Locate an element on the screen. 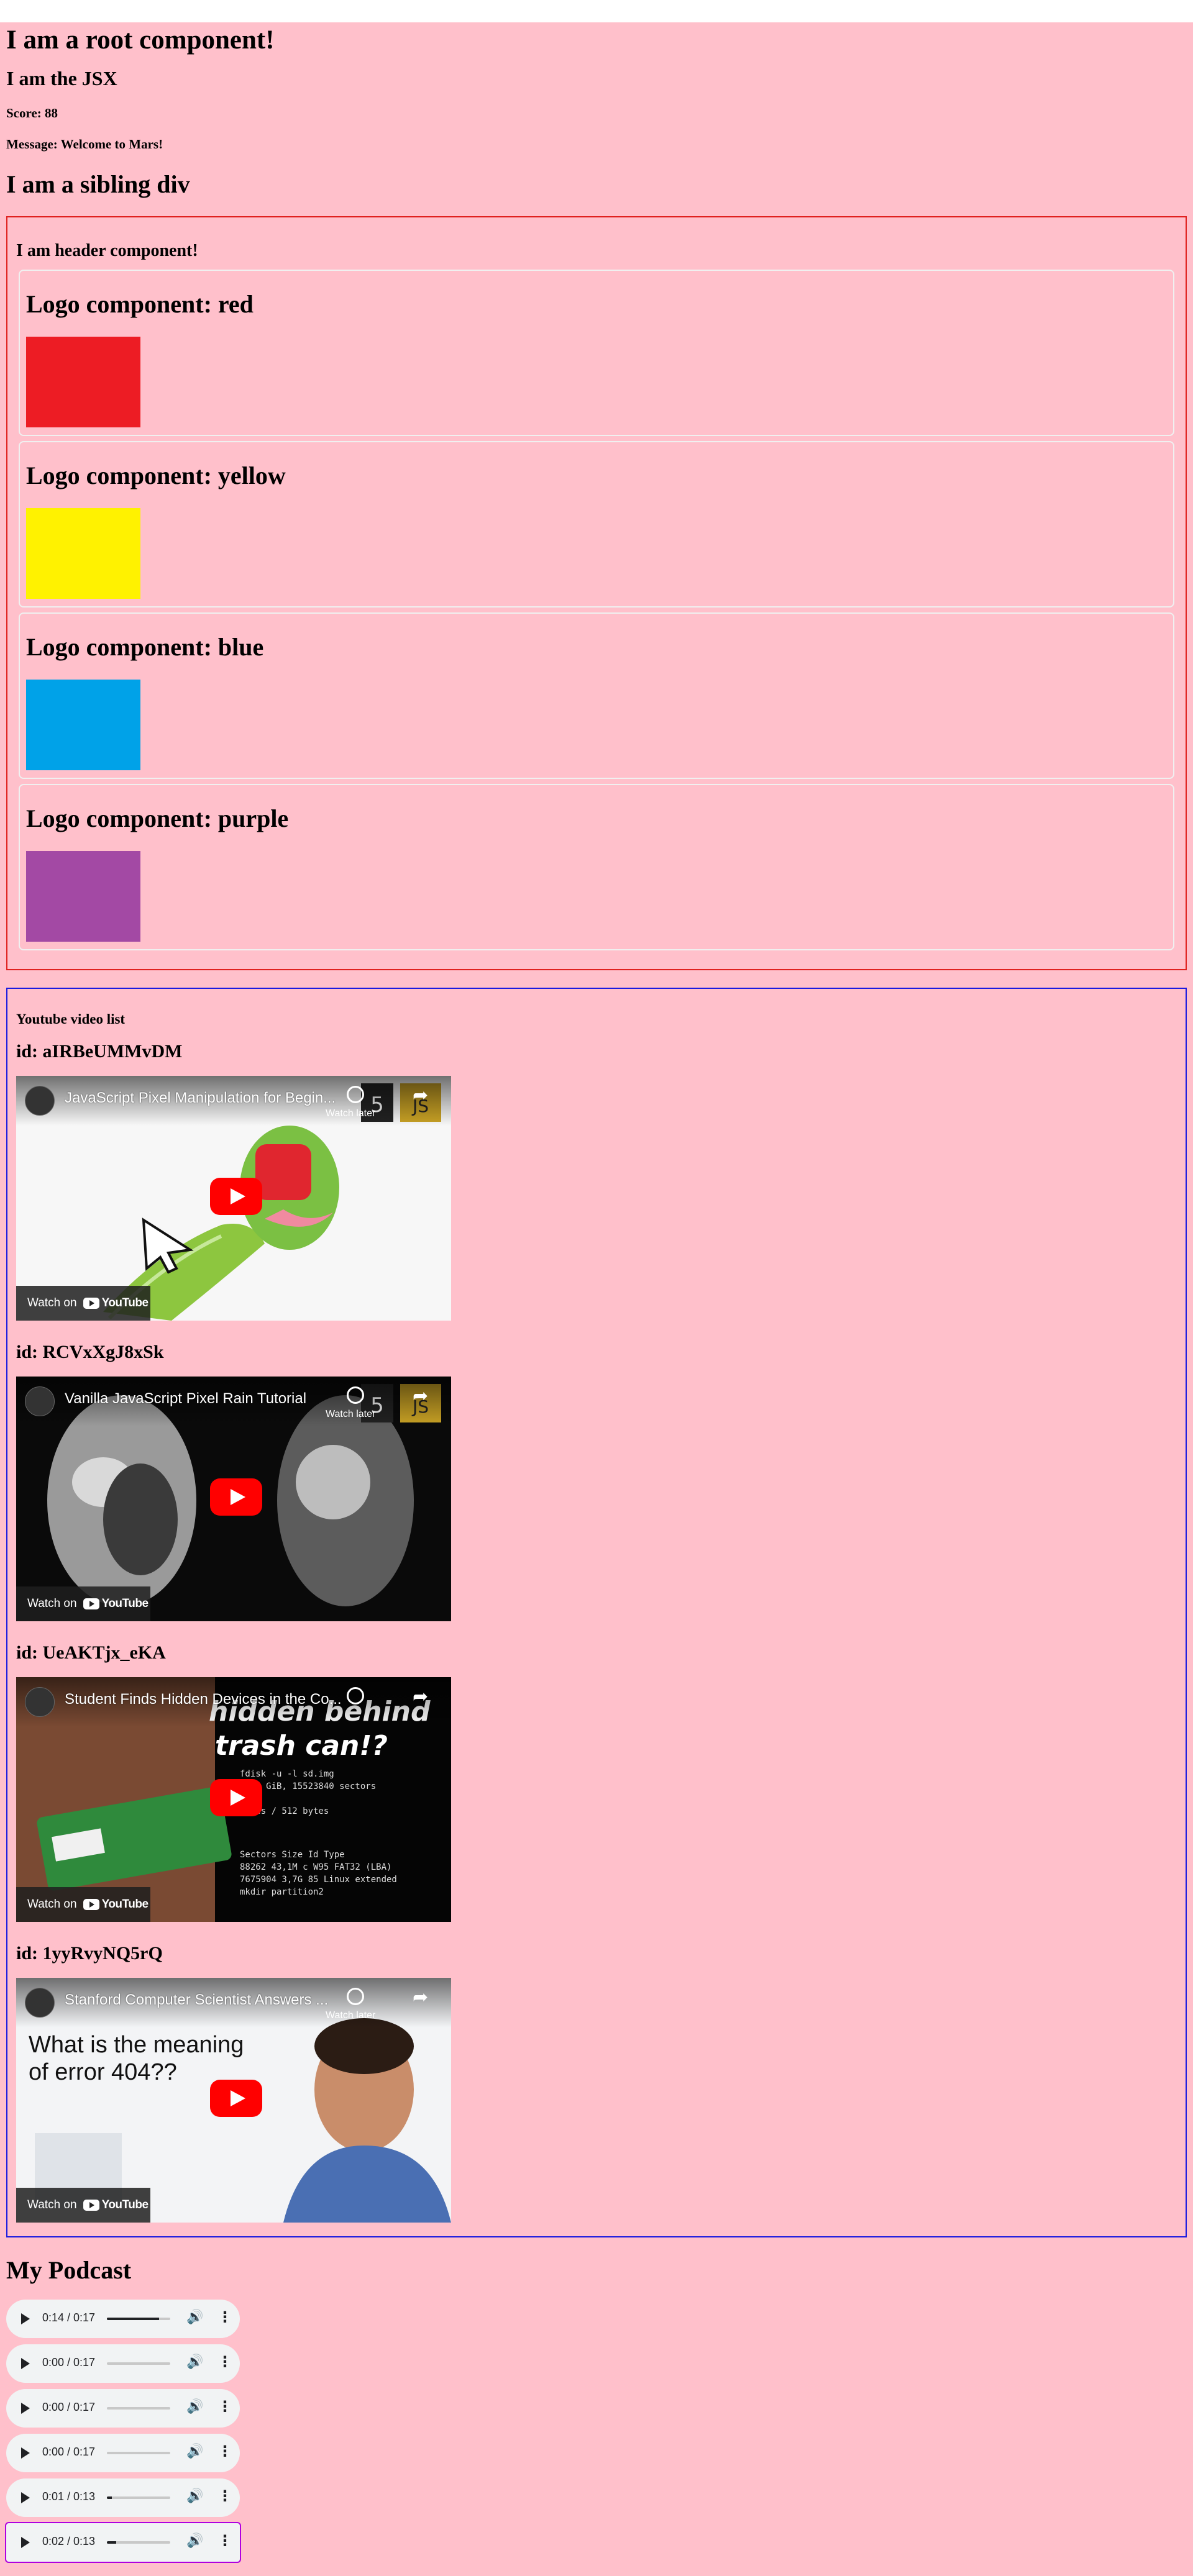 The width and height of the screenshot is (1193, 2576). svg-text: of error 404?? is located at coordinates (103, 2072).